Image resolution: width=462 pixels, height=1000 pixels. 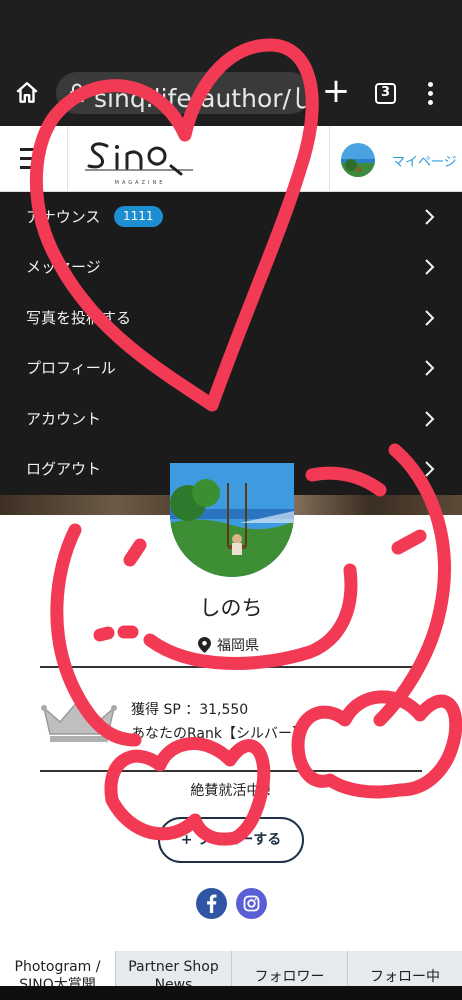 What do you see at coordinates (251, 903) in the screenshot?
I see `instagram-icon` at bounding box center [251, 903].